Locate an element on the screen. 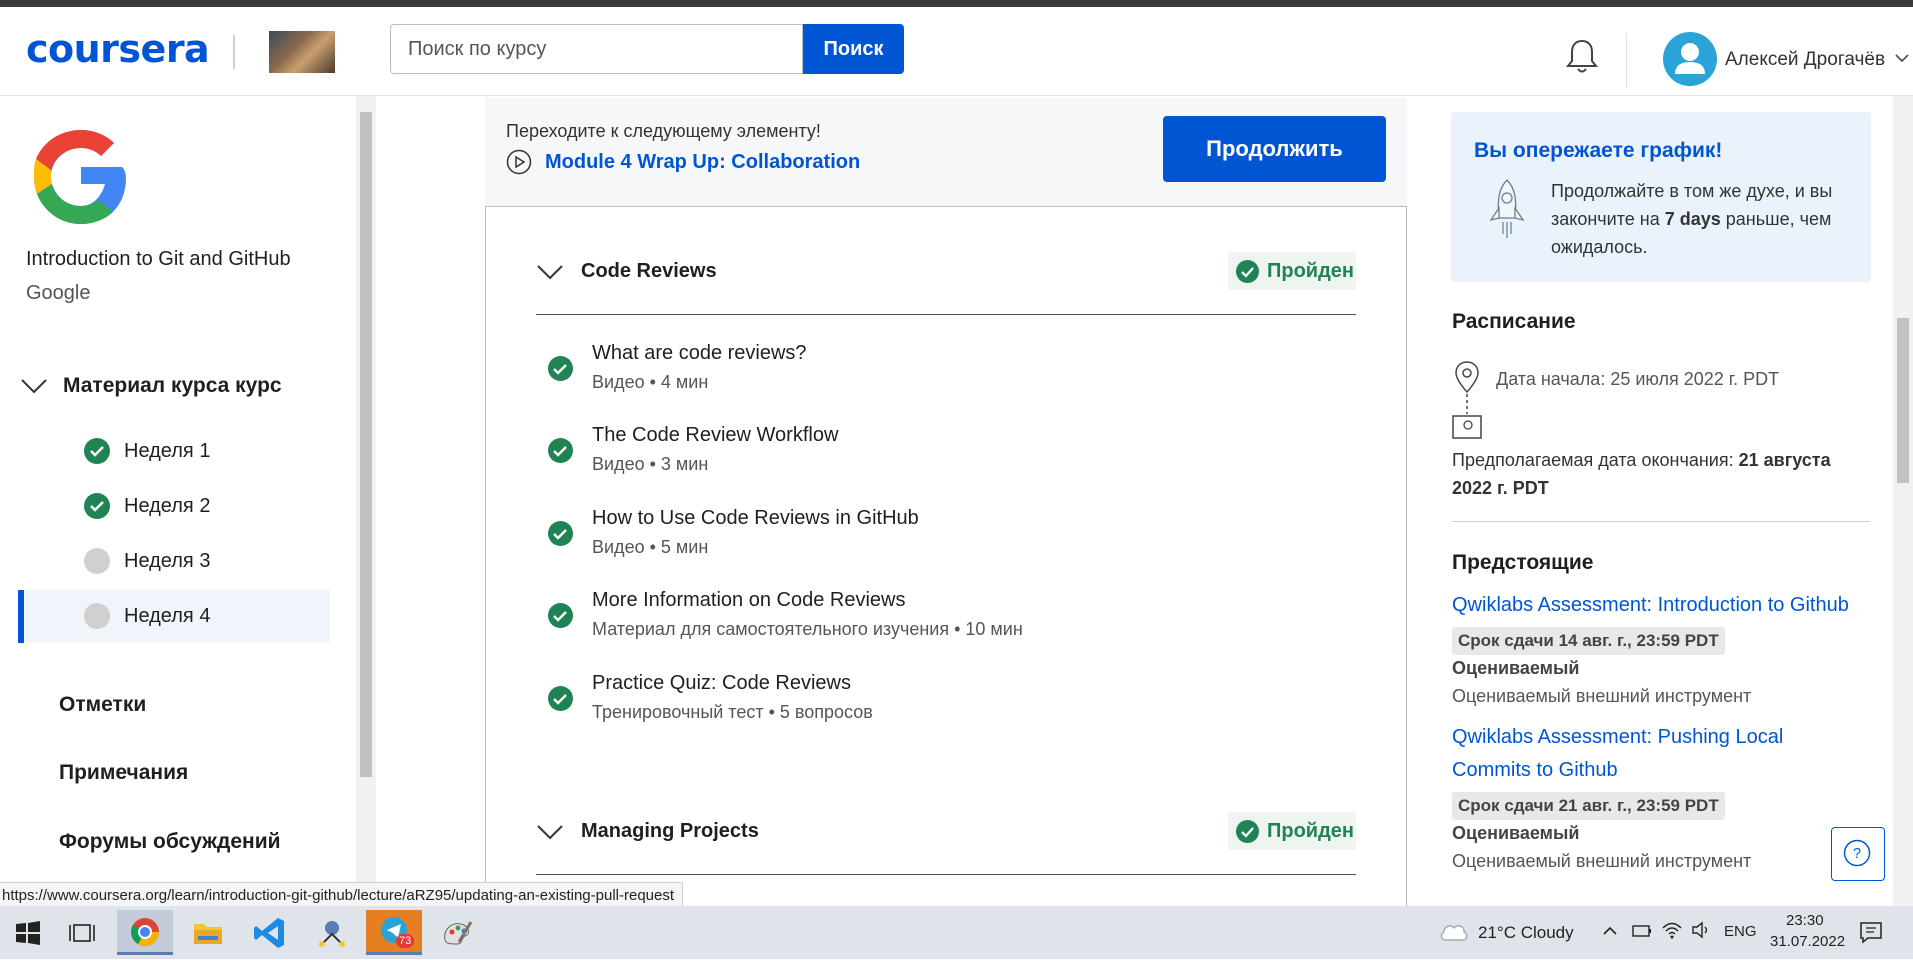 This screenshot has height=960, width=1913. course-material-heading: Материал курса курс is located at coordinates (172, 386).